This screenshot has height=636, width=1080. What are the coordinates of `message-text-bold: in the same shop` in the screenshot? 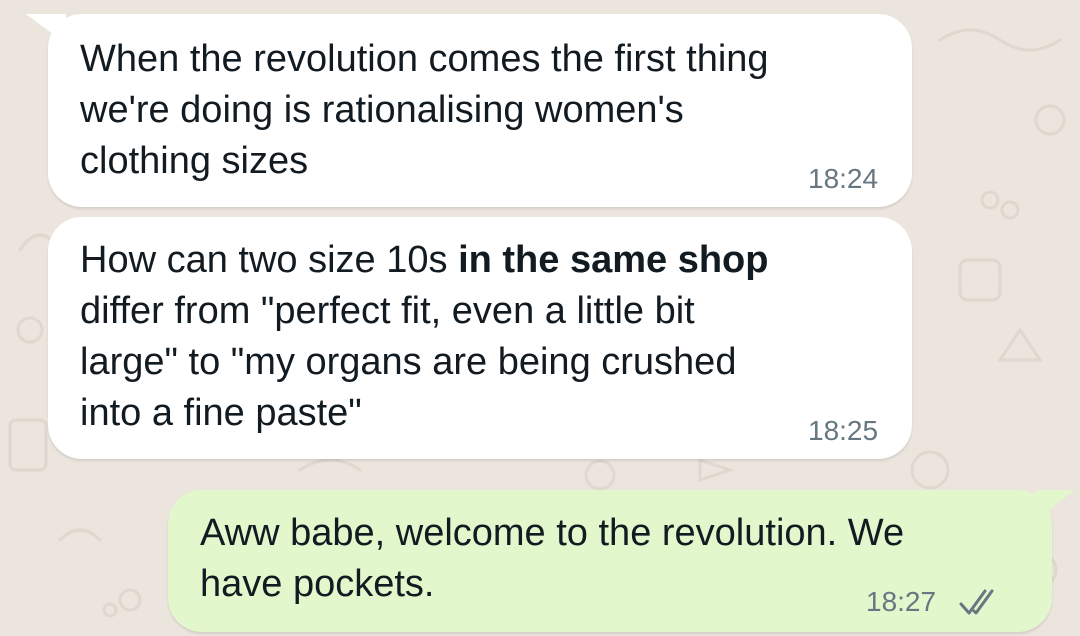 It's located at (613, 260).